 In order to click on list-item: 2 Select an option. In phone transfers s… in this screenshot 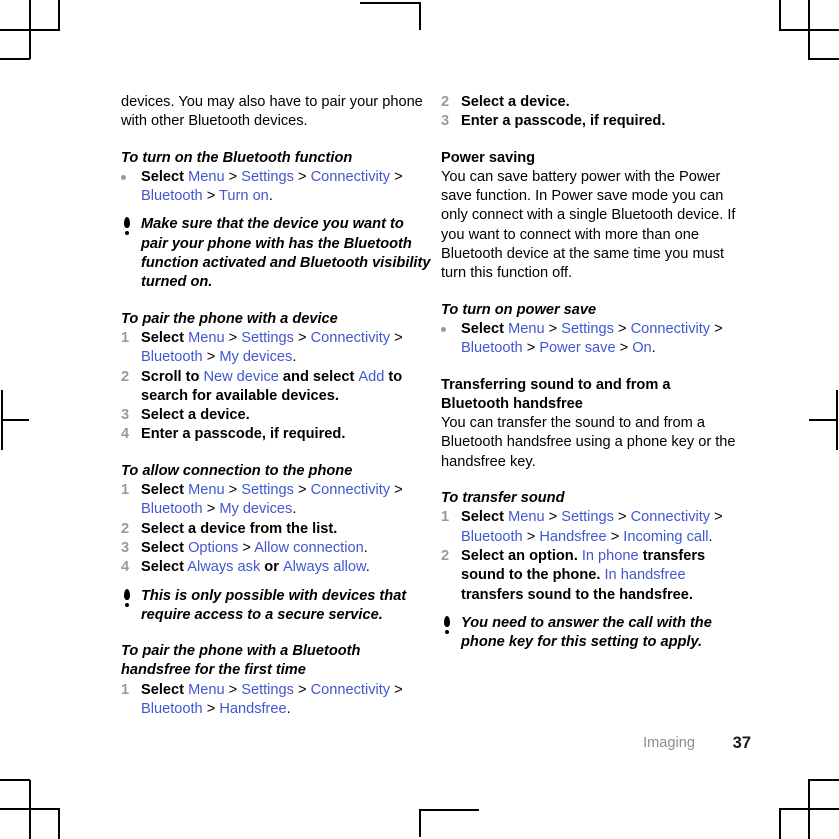, I will do `click(596, 576)`.